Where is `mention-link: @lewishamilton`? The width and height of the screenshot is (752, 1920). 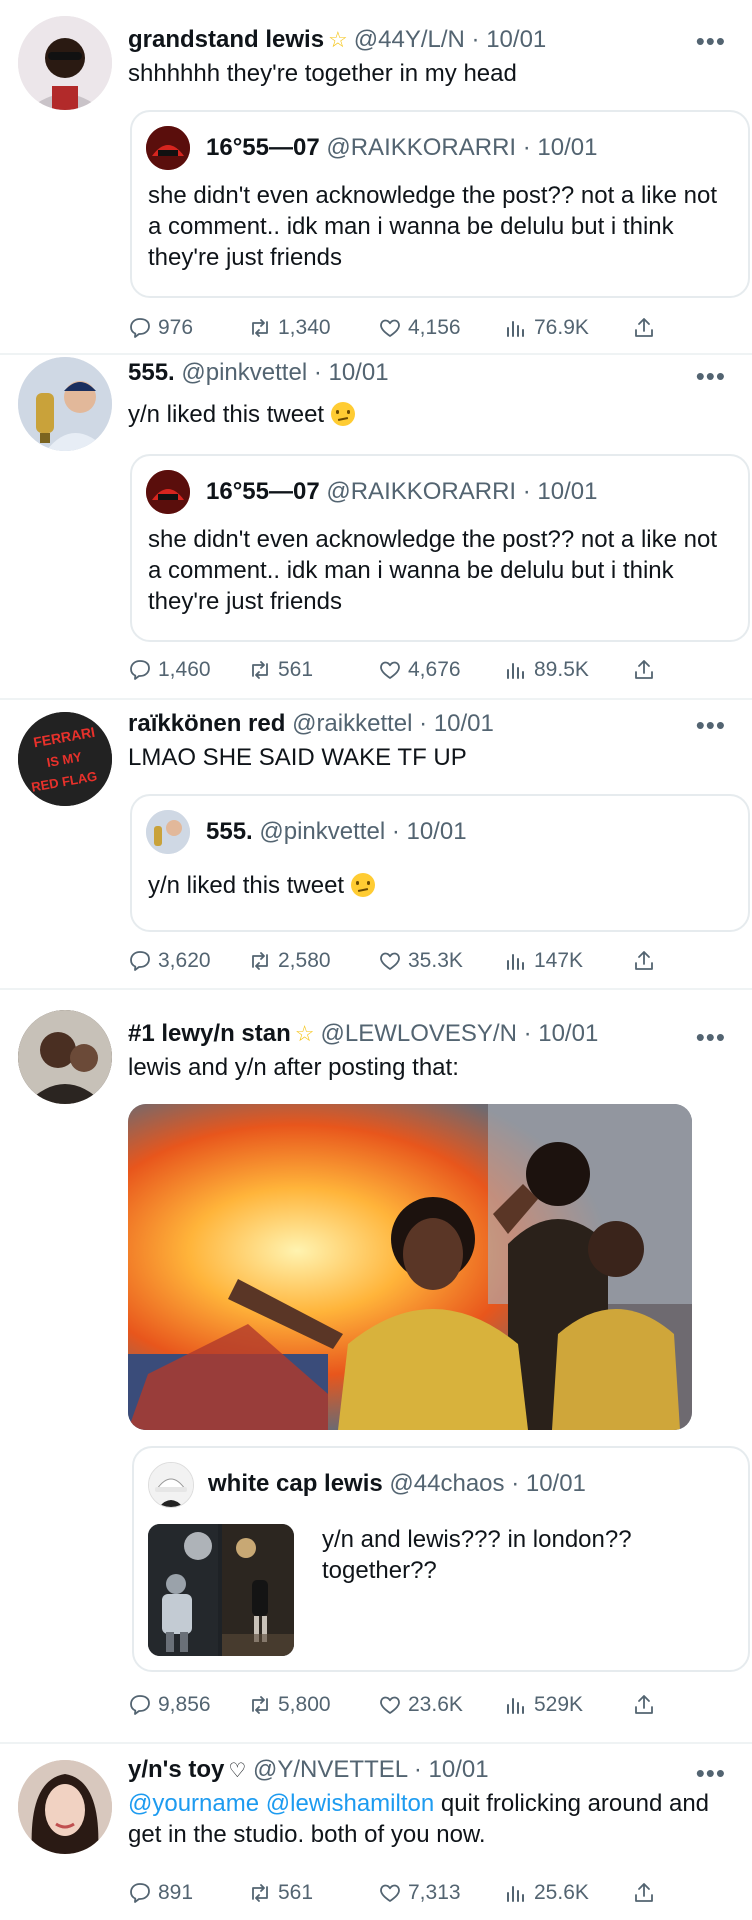
mention-link: @lewishamilton is located at coordinates (350, 1803).